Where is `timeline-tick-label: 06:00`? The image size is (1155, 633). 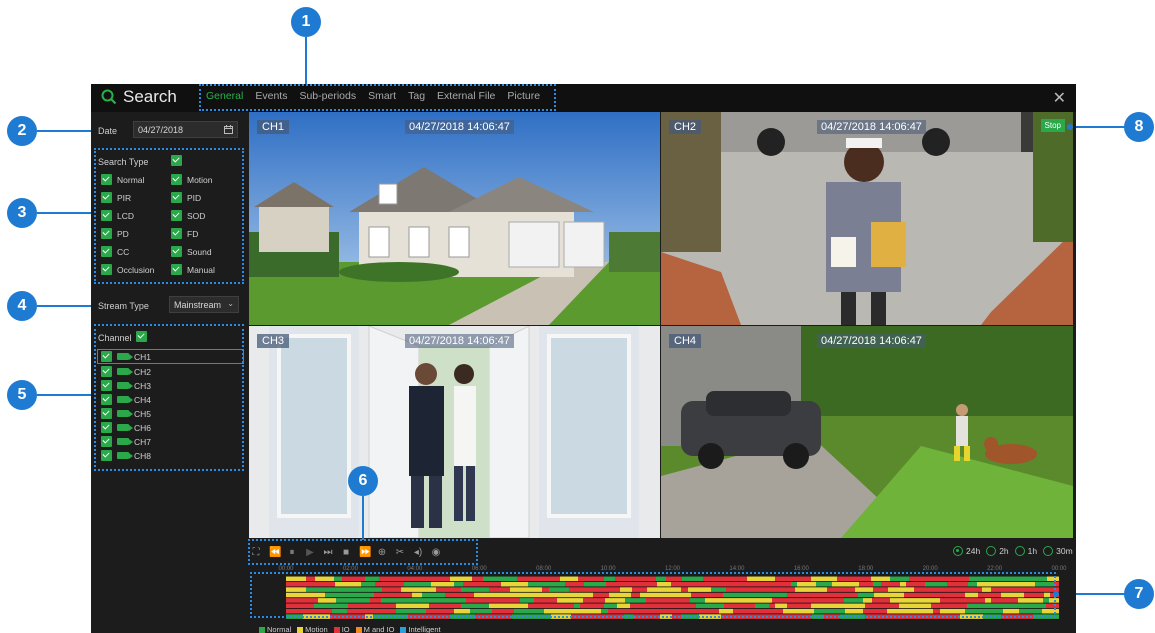 timeline-tick-label: 06:00 is located at coordinates (479, 569).